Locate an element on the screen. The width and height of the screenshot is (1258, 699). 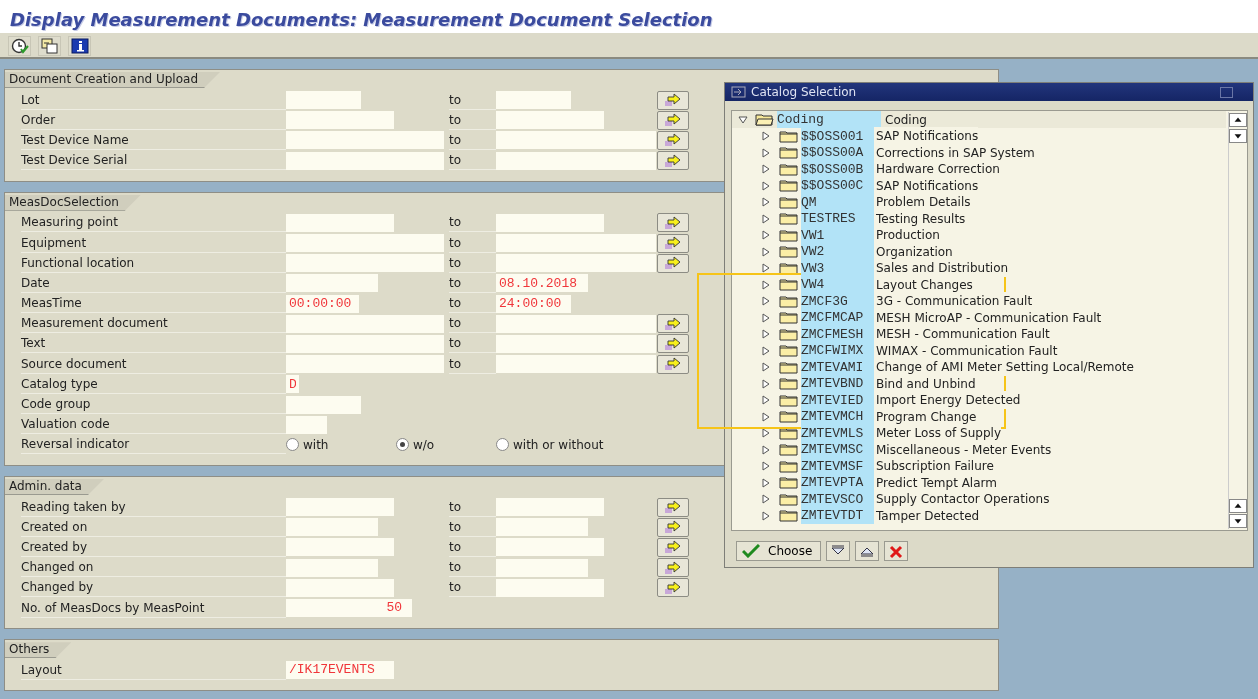
tree-item: VW1 Production is located at coordinates (979, 235).